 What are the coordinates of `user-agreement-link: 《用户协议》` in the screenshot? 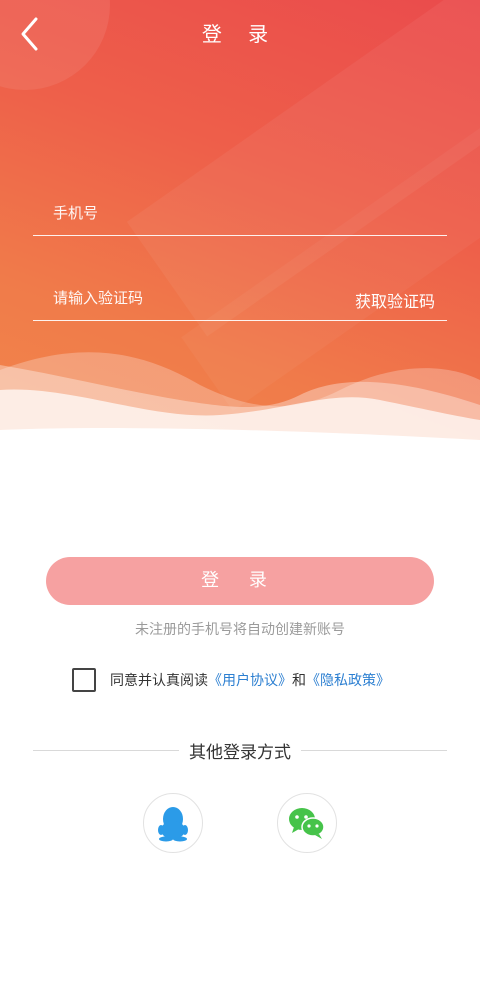 It's located at (250, 680).